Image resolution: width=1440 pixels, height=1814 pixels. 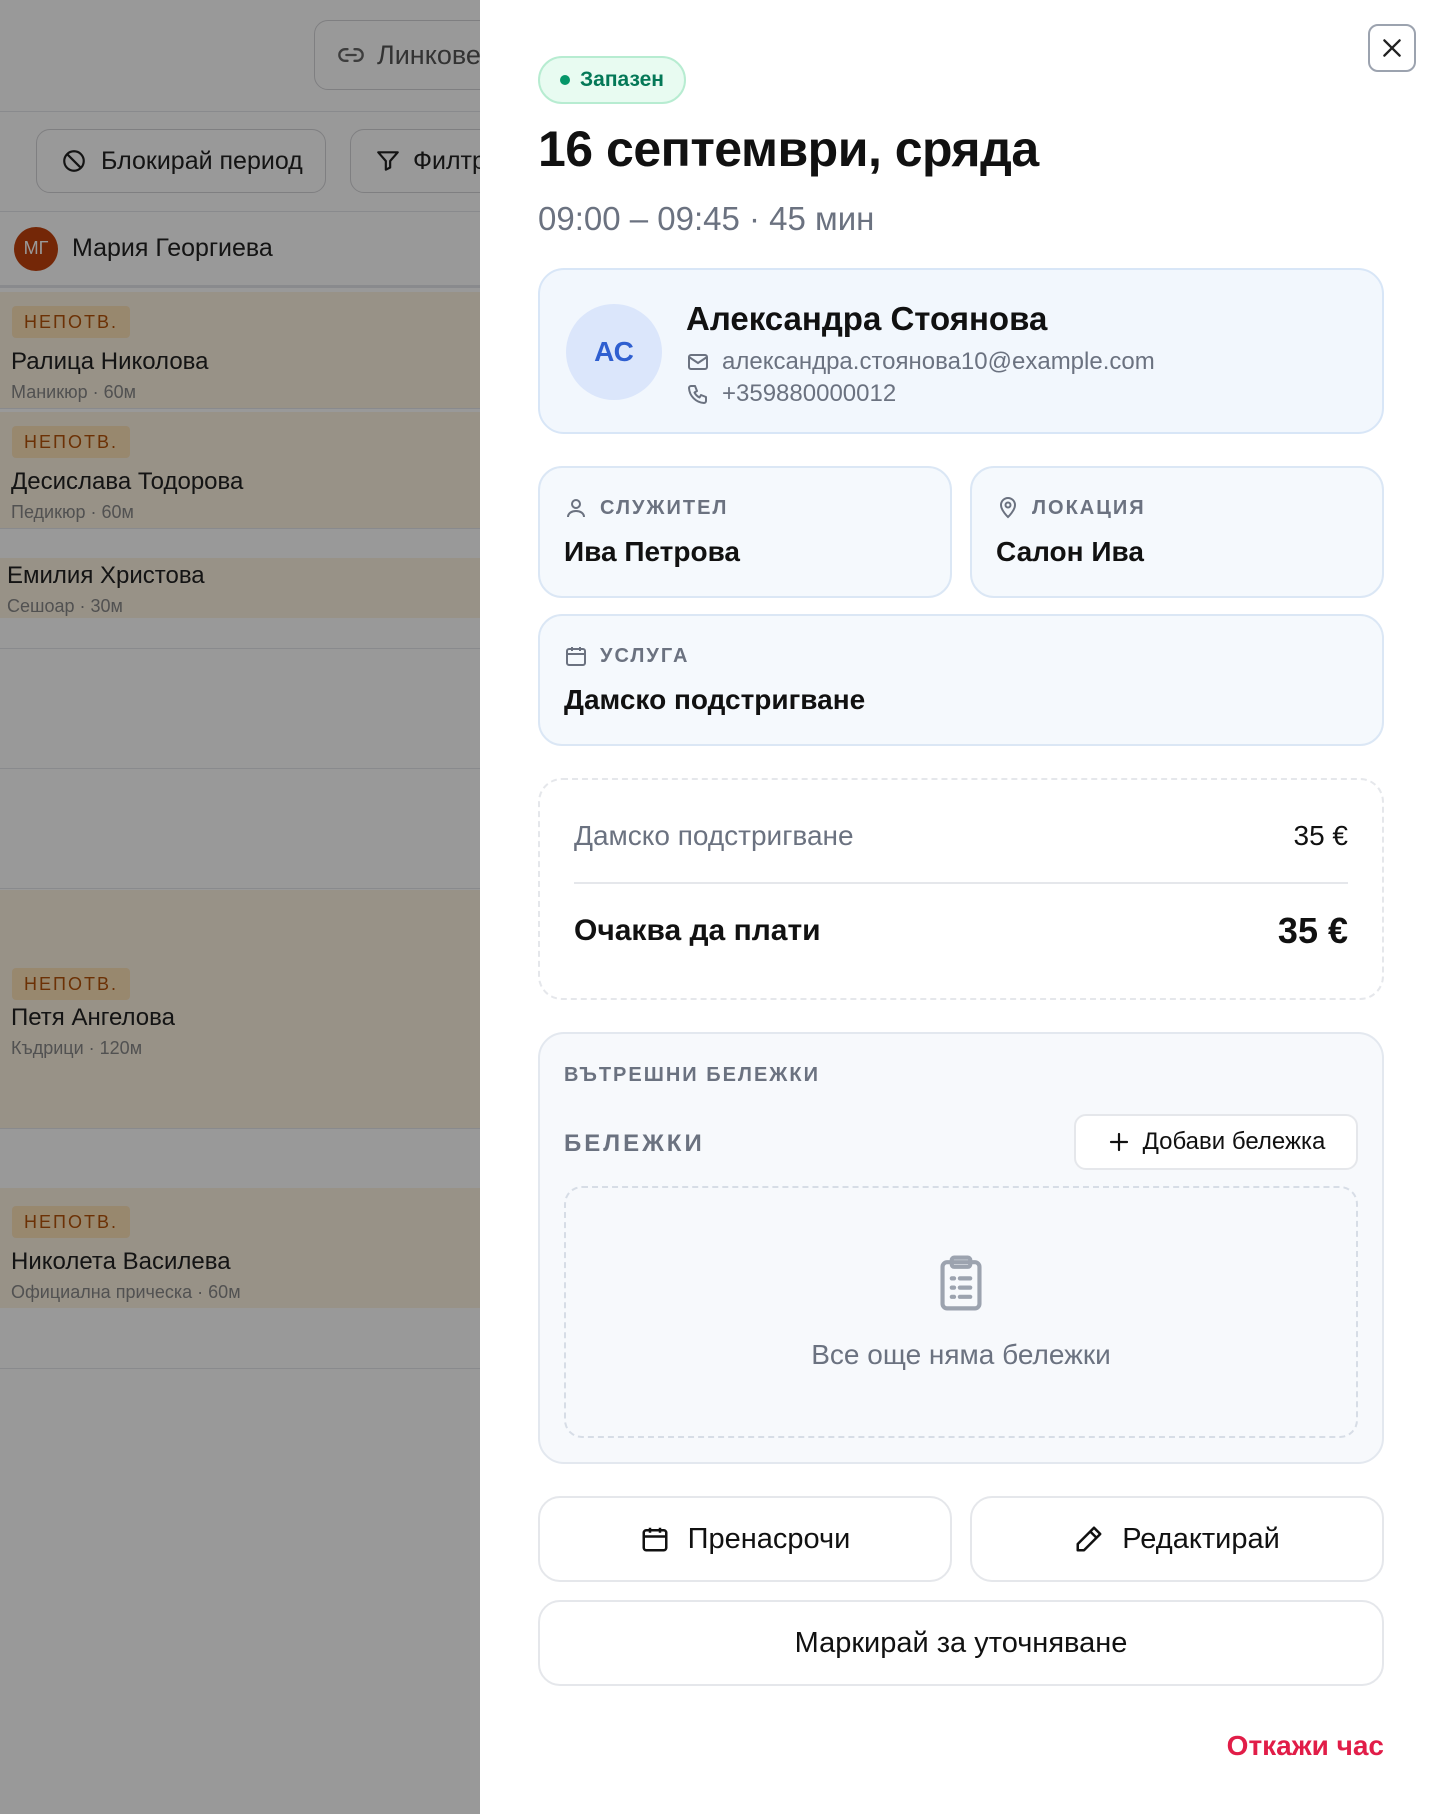 I want to click on client-phone-row: +359880000012, so click(x=791, y=394).